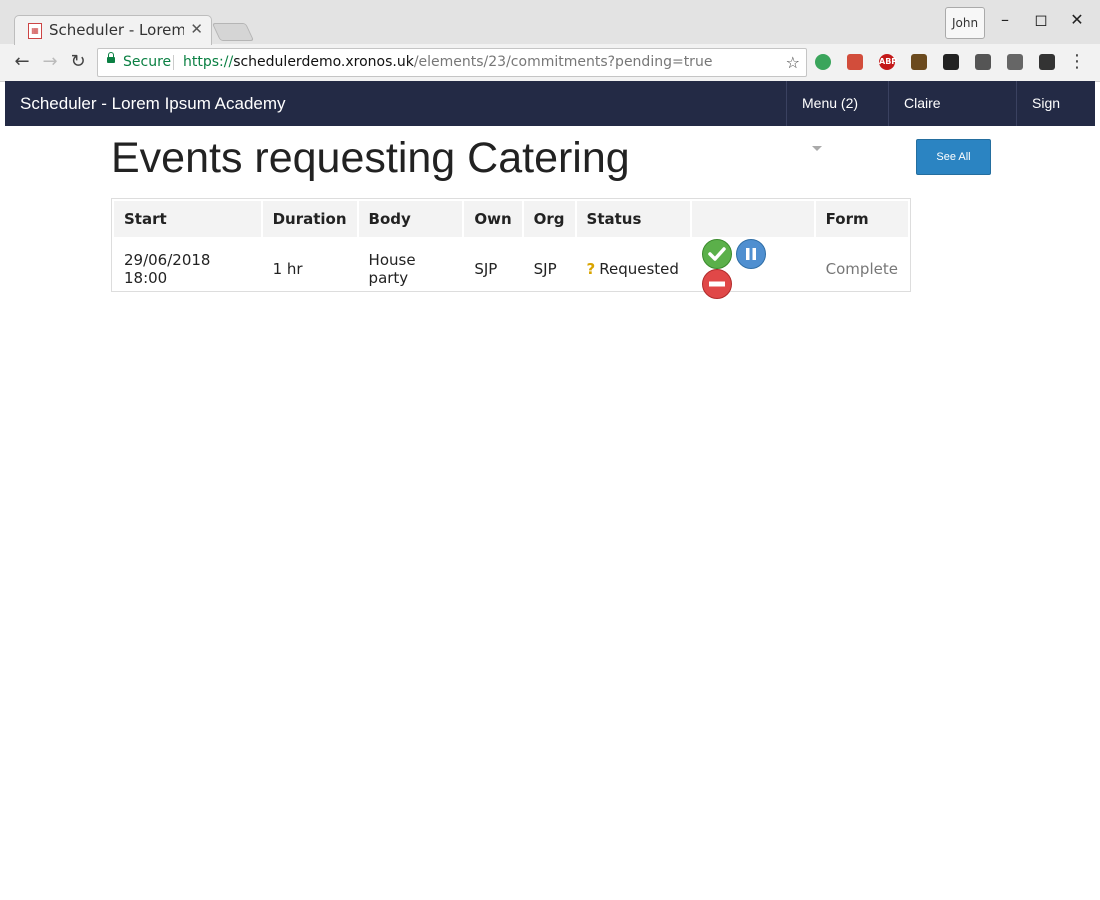  What do you see at coordinates (545, 269) in the screenshot?
I see `cell-org: SJP` at bounding box center [545, 269].